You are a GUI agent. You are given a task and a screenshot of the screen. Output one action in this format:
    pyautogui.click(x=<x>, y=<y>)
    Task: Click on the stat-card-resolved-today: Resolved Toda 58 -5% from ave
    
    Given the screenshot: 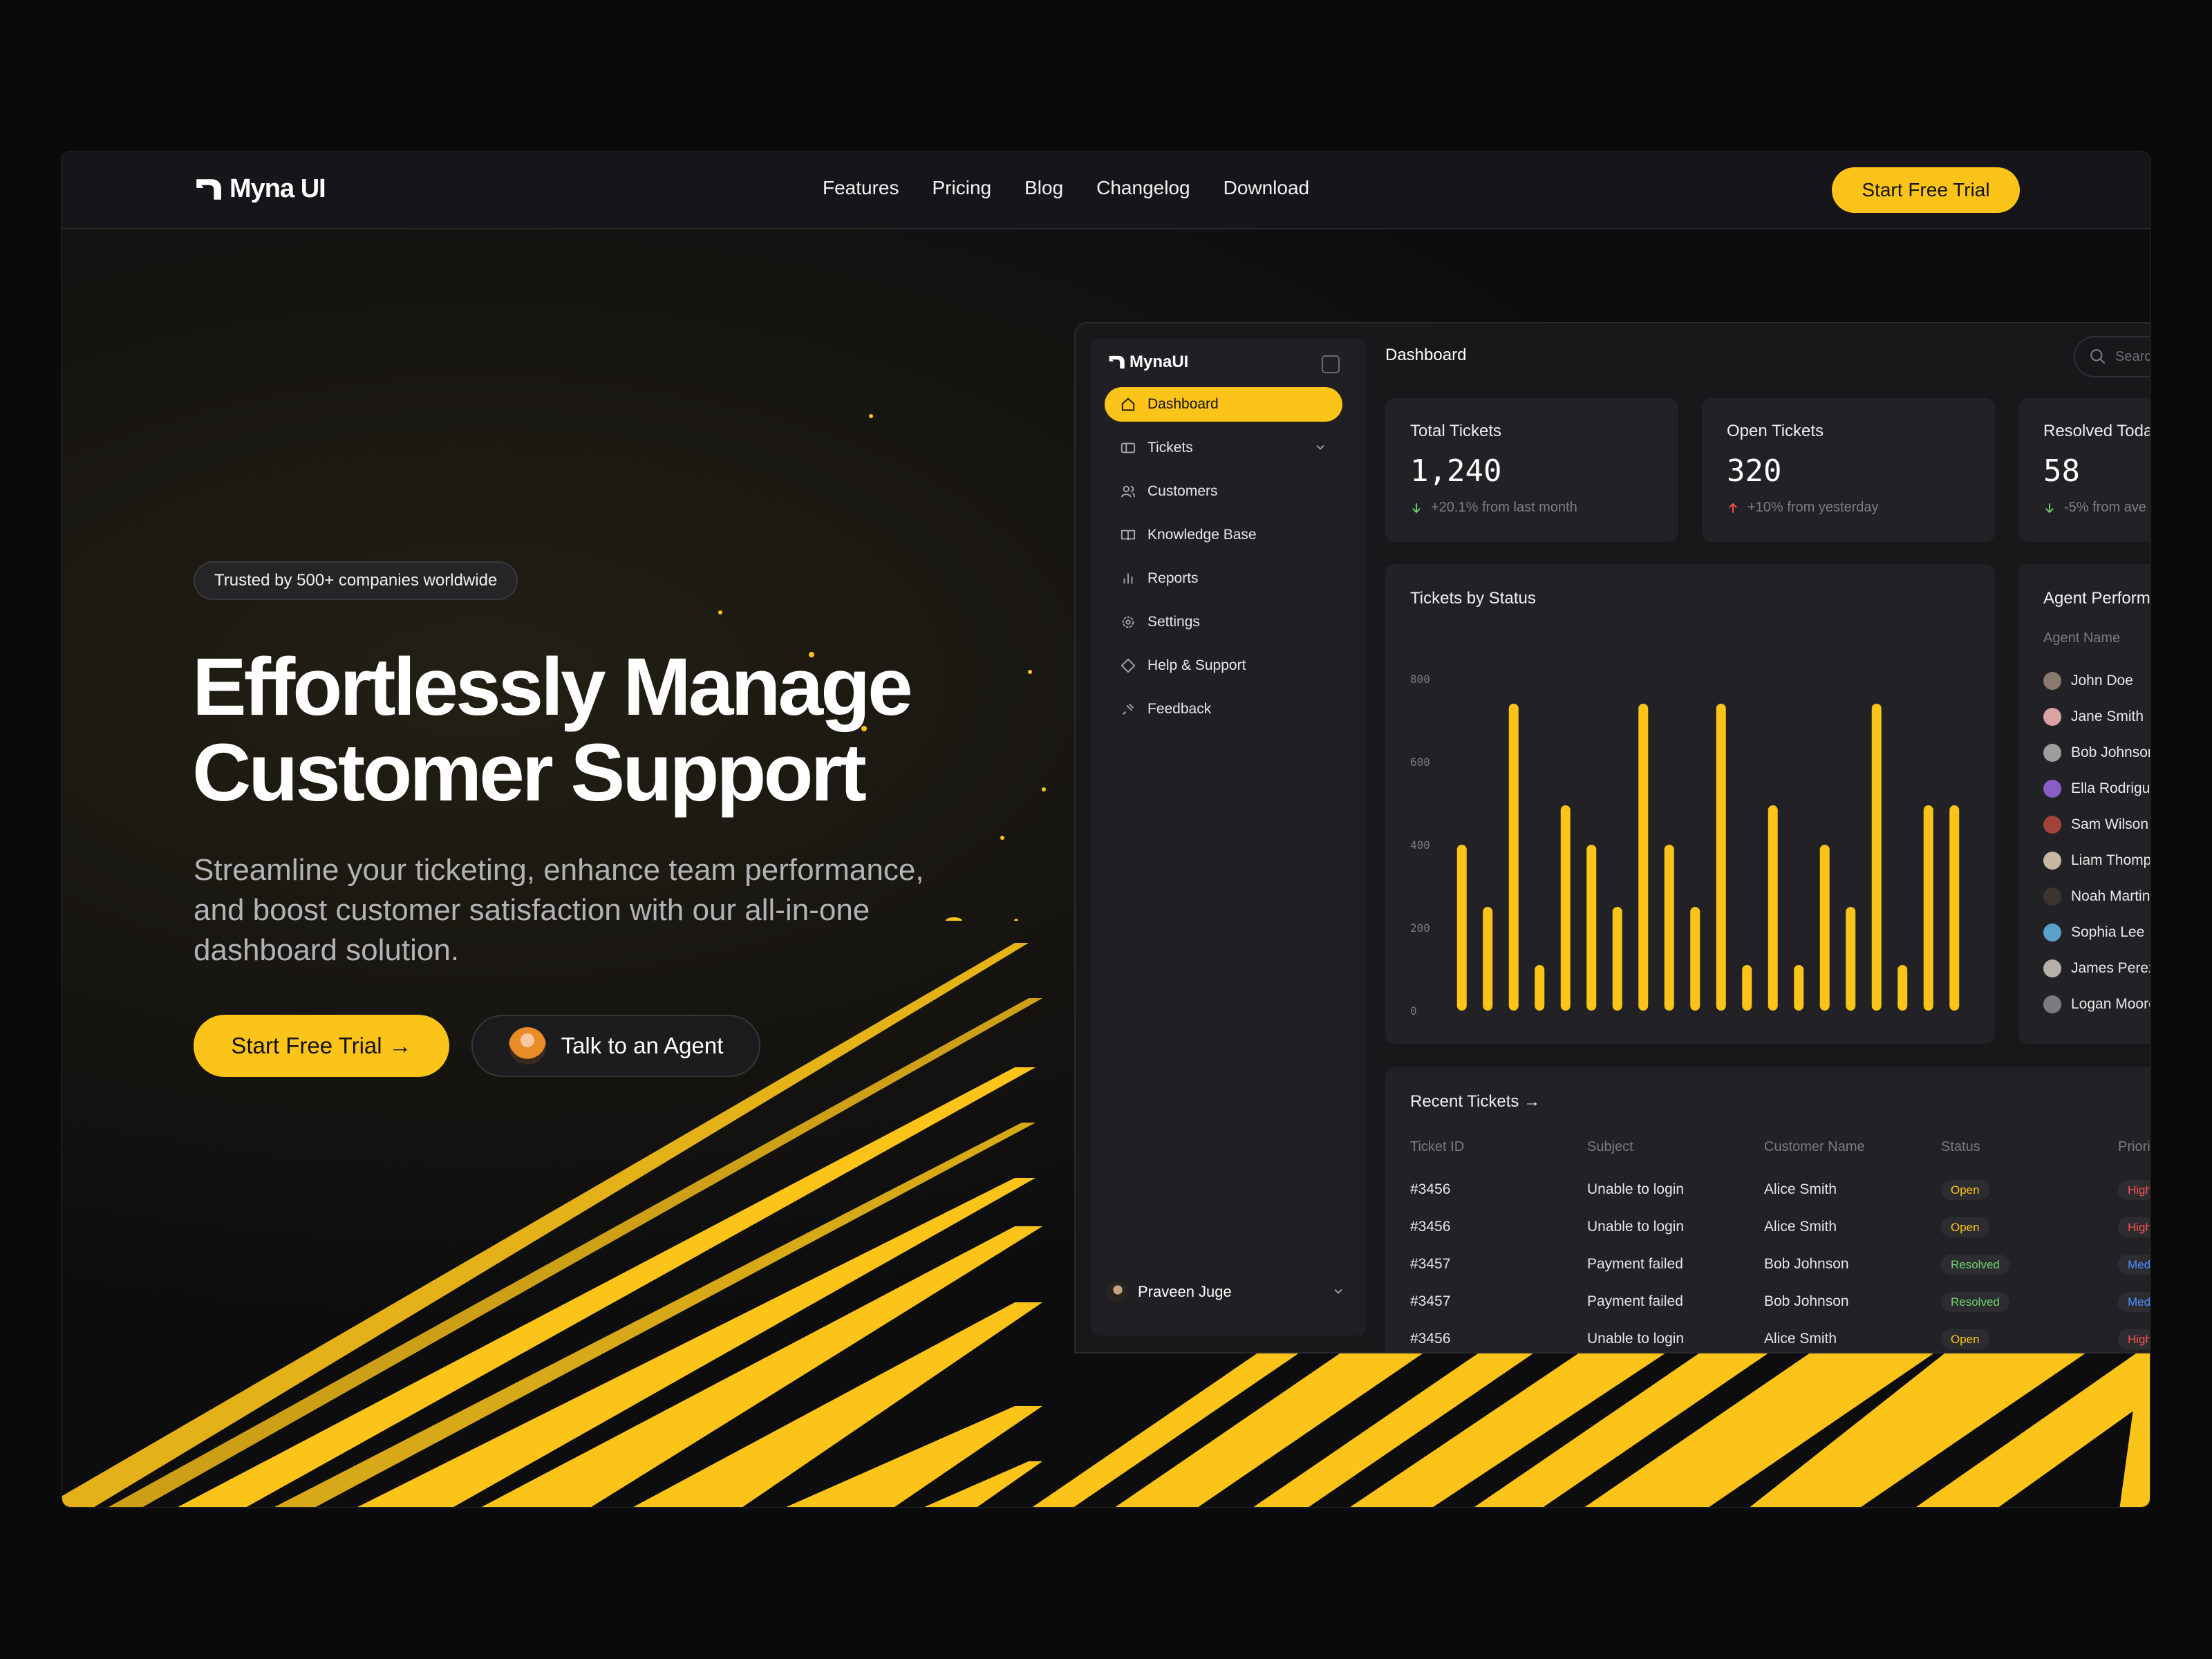 What is the action you would take?
    pyautogui.click(x=2084, y=470)
    